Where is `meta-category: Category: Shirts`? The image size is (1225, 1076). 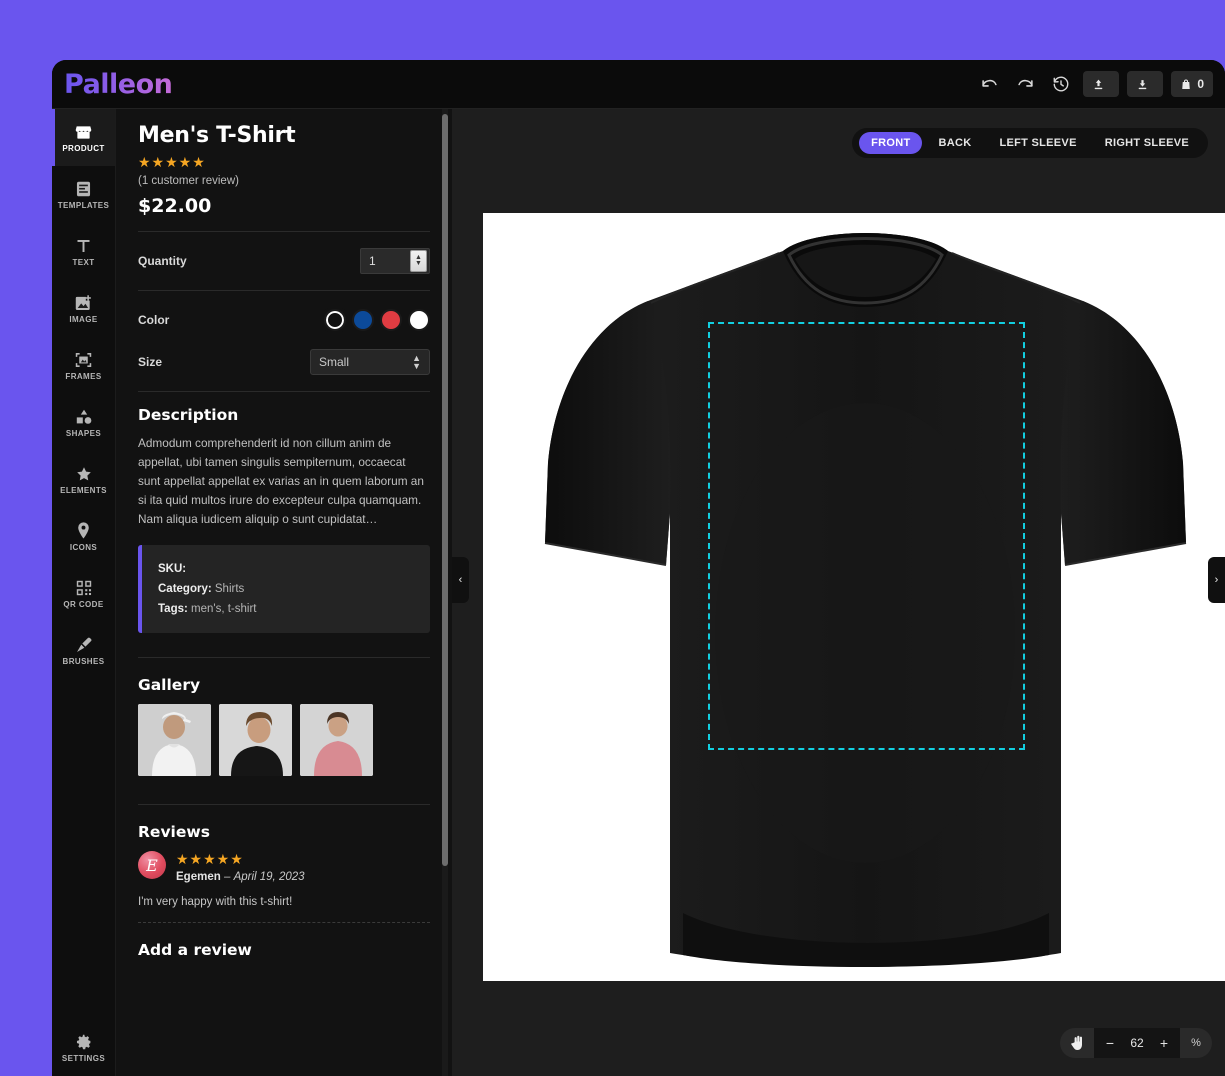
meta-category: Category: Shirts is located at coordinates (286, 589).